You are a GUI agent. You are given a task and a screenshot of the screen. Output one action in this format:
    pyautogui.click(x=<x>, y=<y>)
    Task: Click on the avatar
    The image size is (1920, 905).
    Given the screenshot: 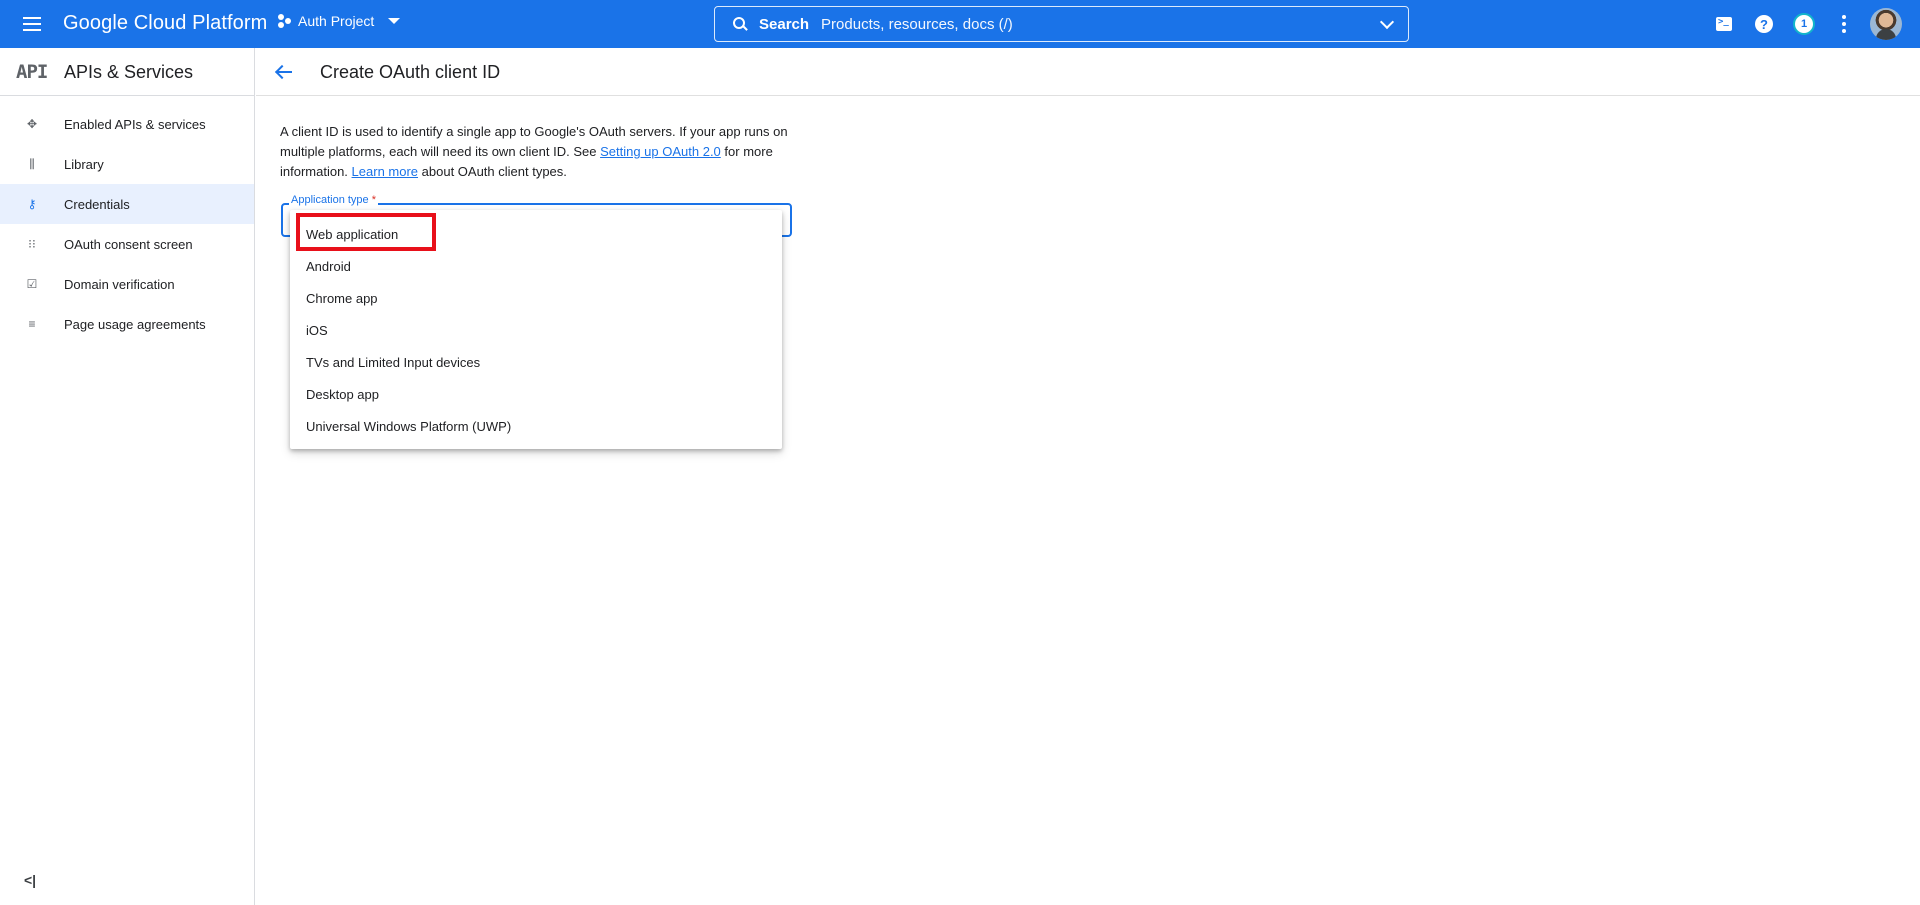 What is the action you would take?
    pyautogui.click(x=1886, y=24)
    